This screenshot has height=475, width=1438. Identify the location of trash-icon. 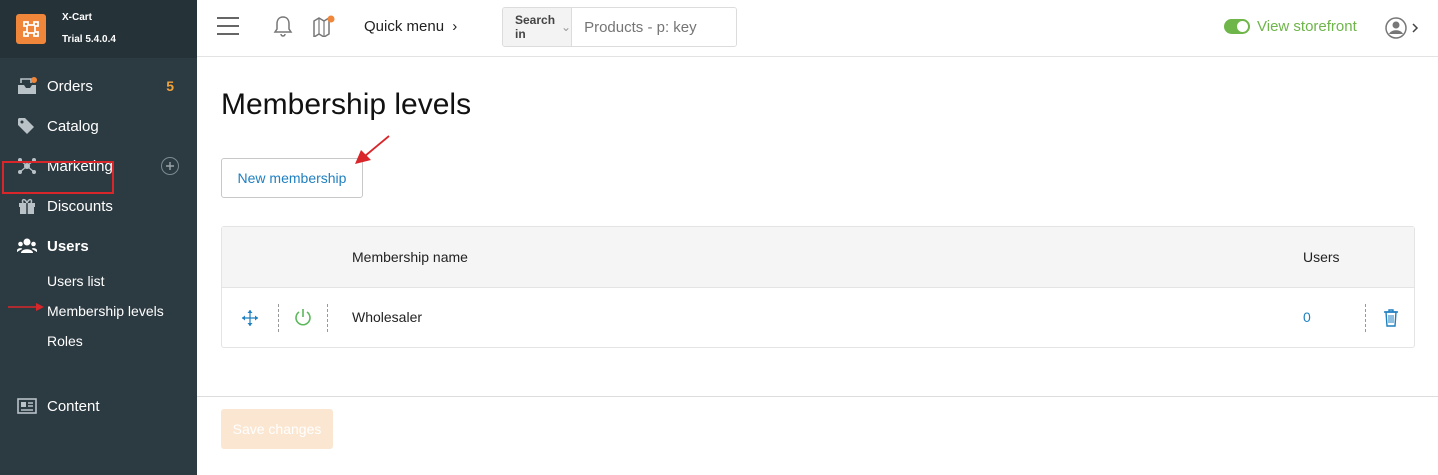
(1391, 318).